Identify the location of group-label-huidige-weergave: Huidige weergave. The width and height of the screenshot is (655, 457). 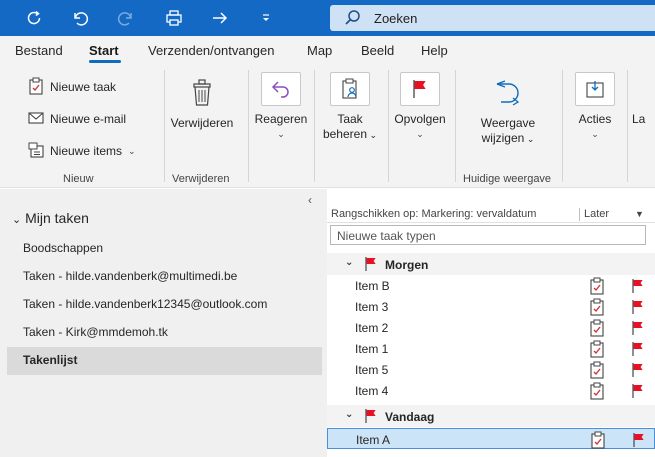
(507, 179).